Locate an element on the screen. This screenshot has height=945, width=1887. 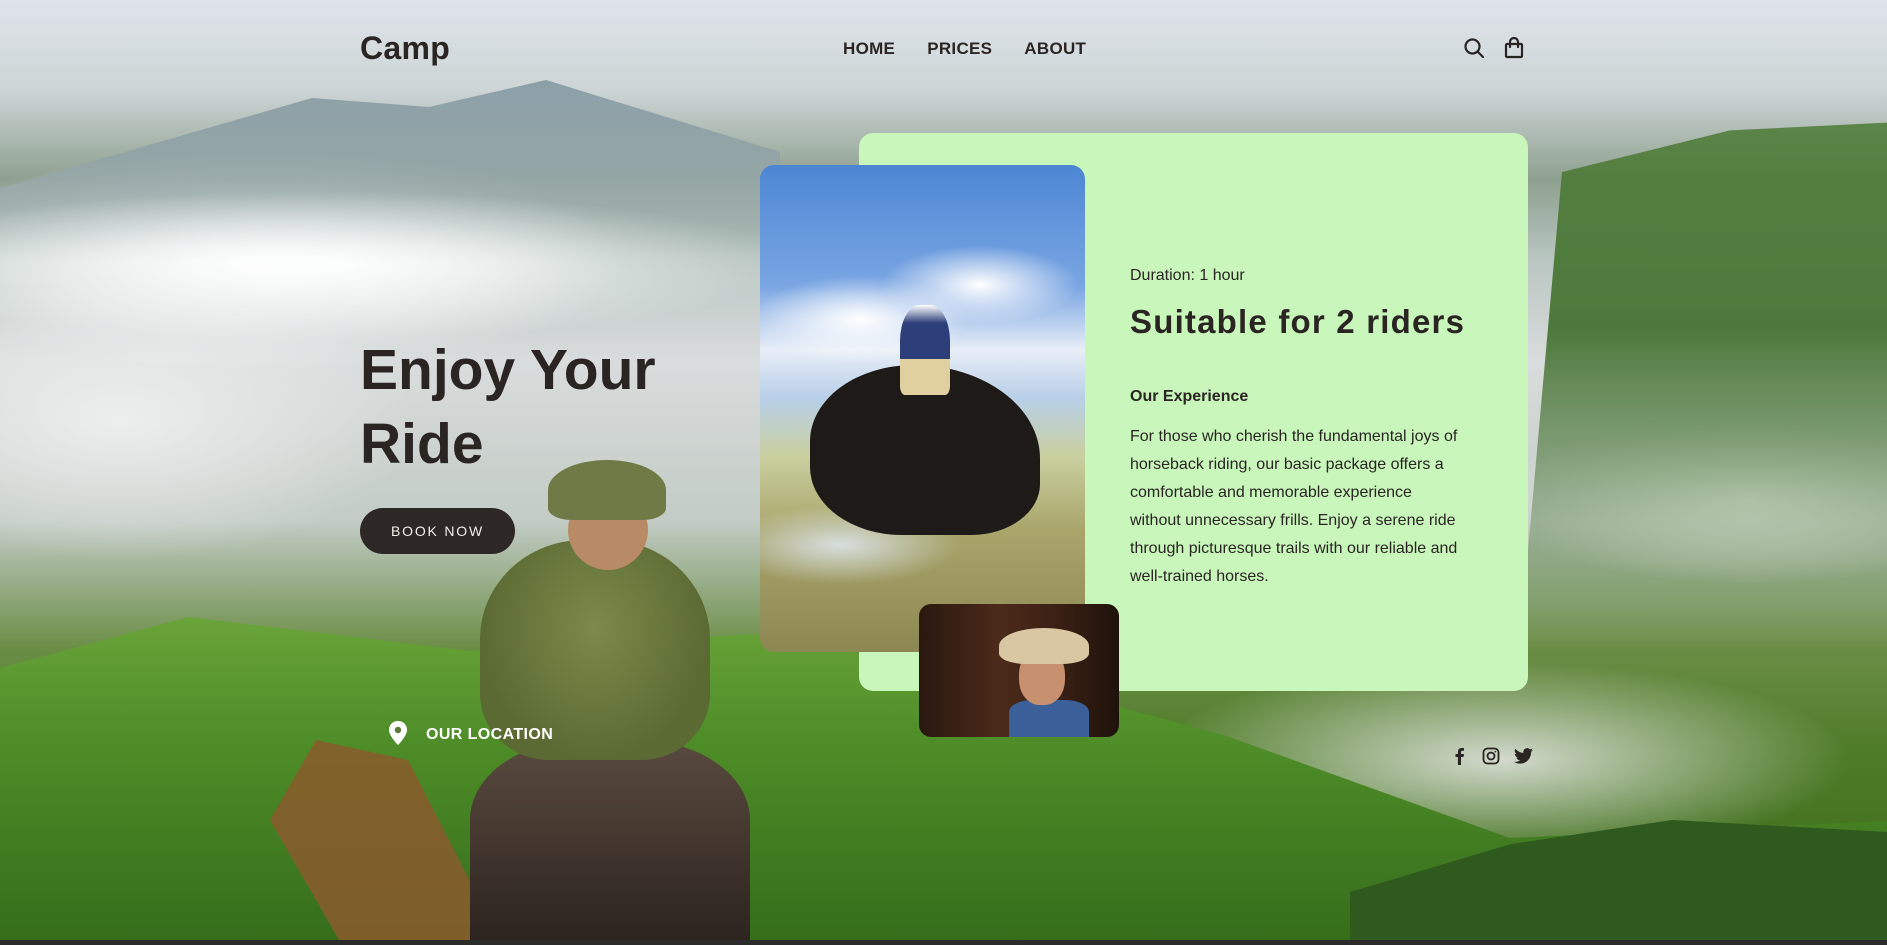
our-location-link: OUR LOCATION is located at coordinates (470, 735).